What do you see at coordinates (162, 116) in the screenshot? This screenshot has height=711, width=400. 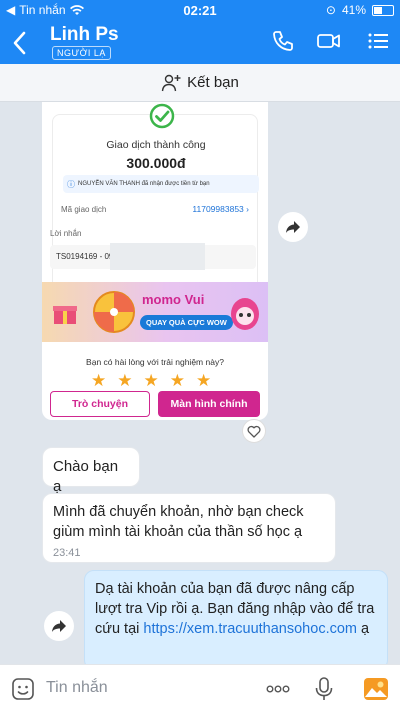 I see `success-check-icon` at bounding box center [162, 116].